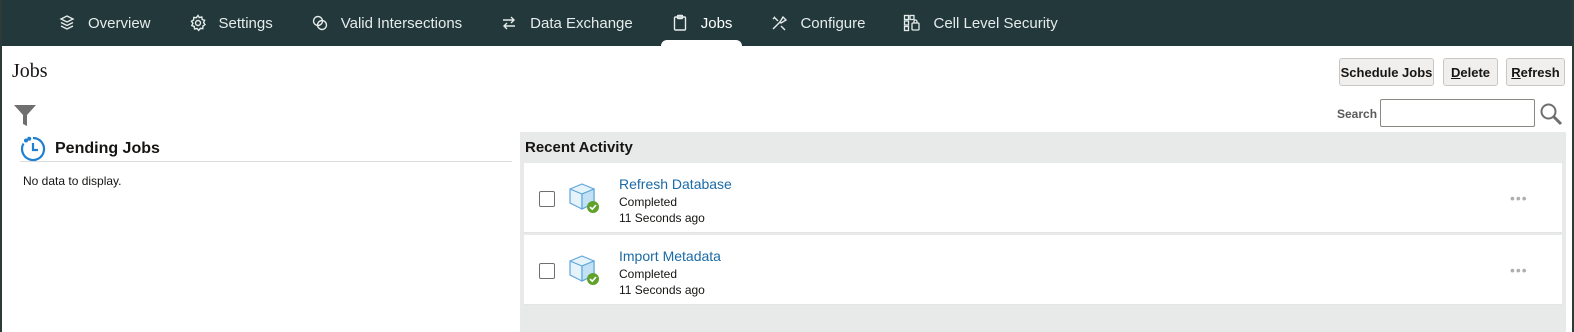 The height and width of the screenshot is (332, 1574). I want to click on refresh-button: Refresh, so click(1535, 72).